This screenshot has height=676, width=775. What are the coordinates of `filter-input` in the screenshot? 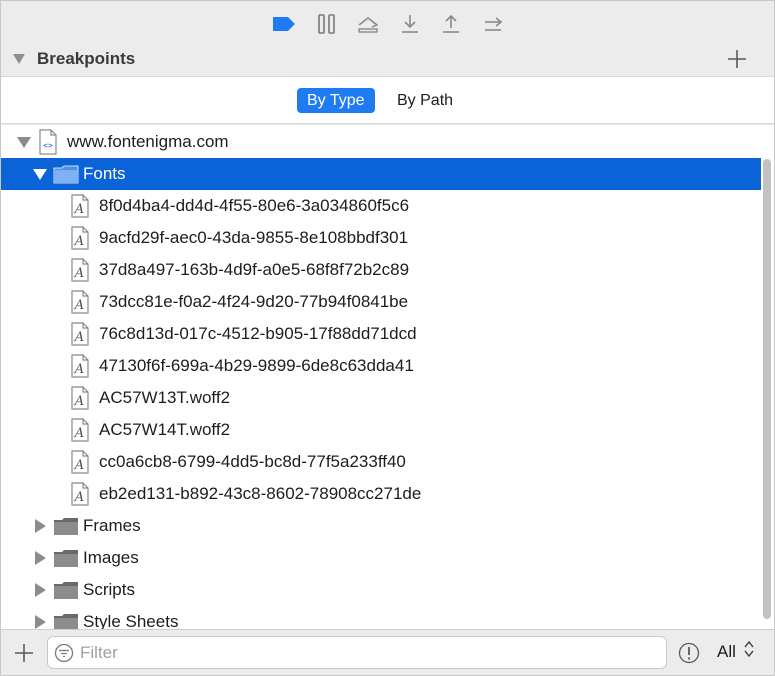 It's located at (365, 653).